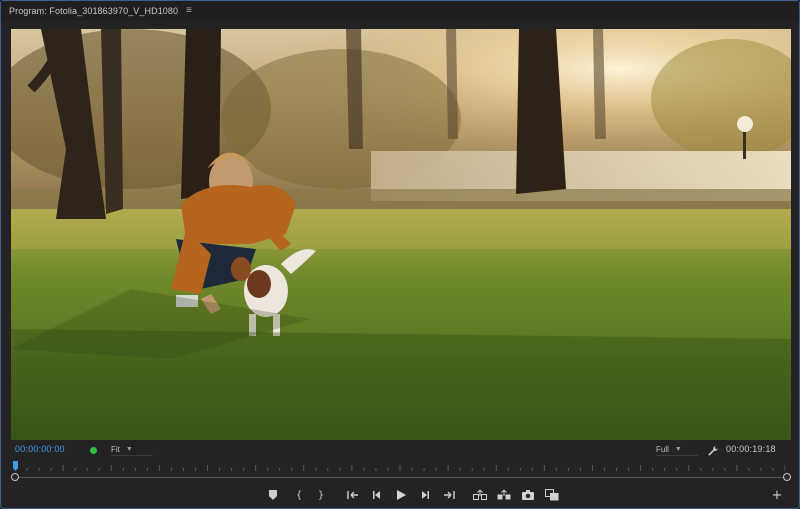 The height and width of the screenshot is (509, 800). I want to click on lift-icon, so click(480, 495).